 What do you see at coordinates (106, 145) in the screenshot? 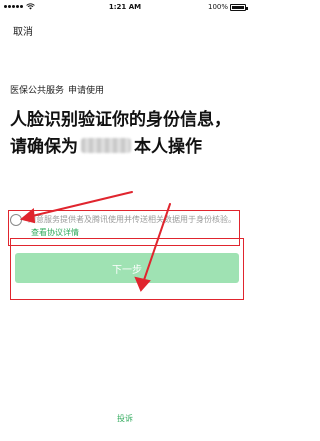
I see `blurred-name-redaction` at bounding box center [106, 145].